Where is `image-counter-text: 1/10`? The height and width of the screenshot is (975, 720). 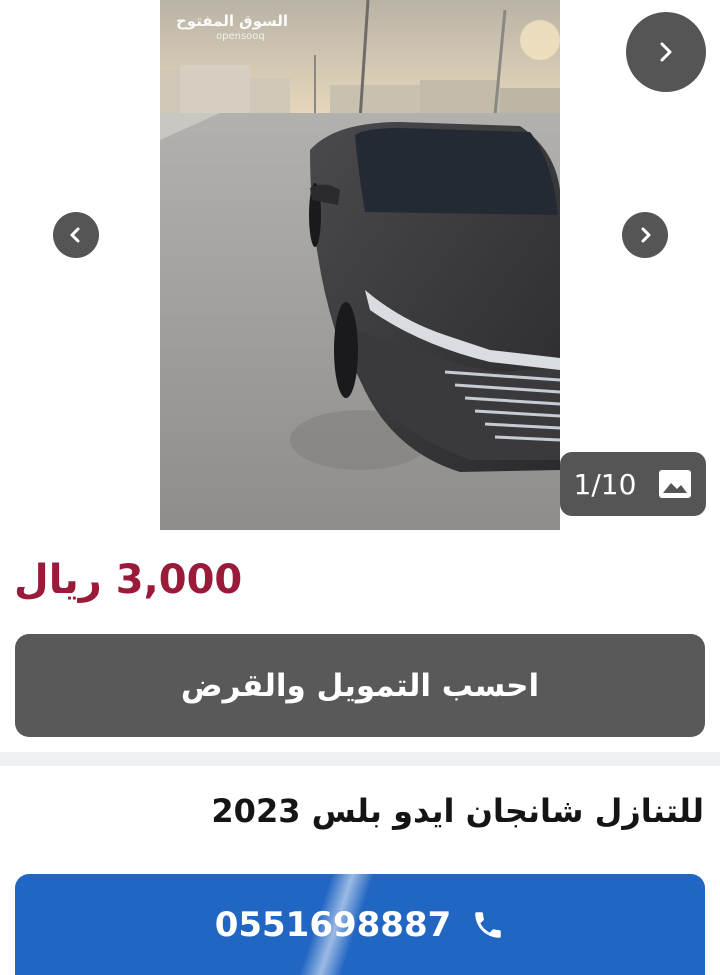
image-counter-text: 1/10 is located at coordinates (605, 484).